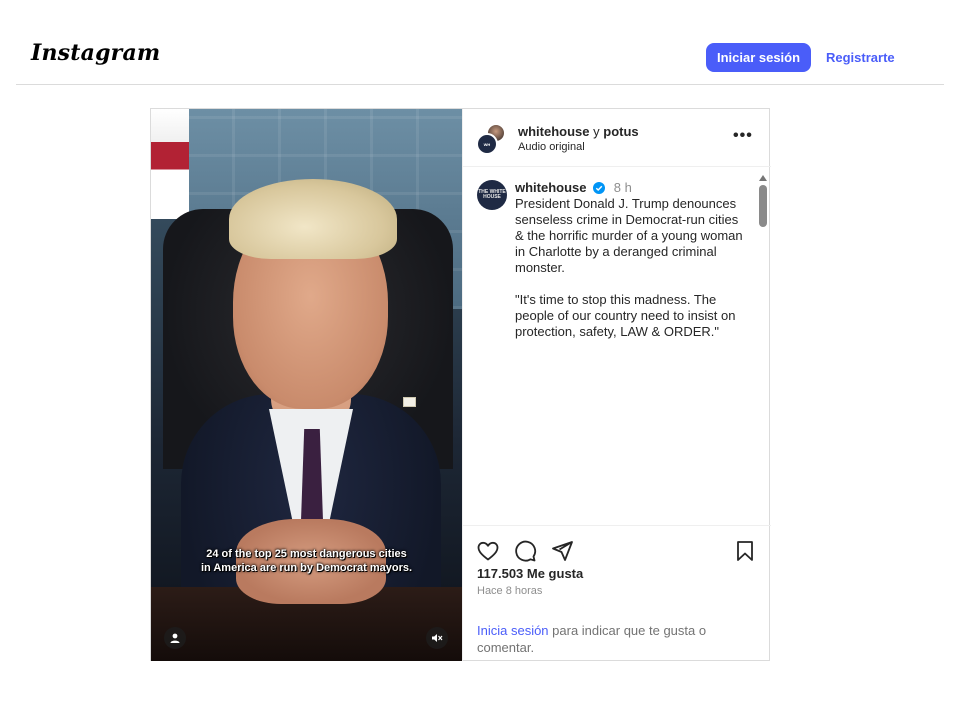 The width and height of the screenshot is (960, 720). I want to click on comments-scrollbar, so click(763, 265).